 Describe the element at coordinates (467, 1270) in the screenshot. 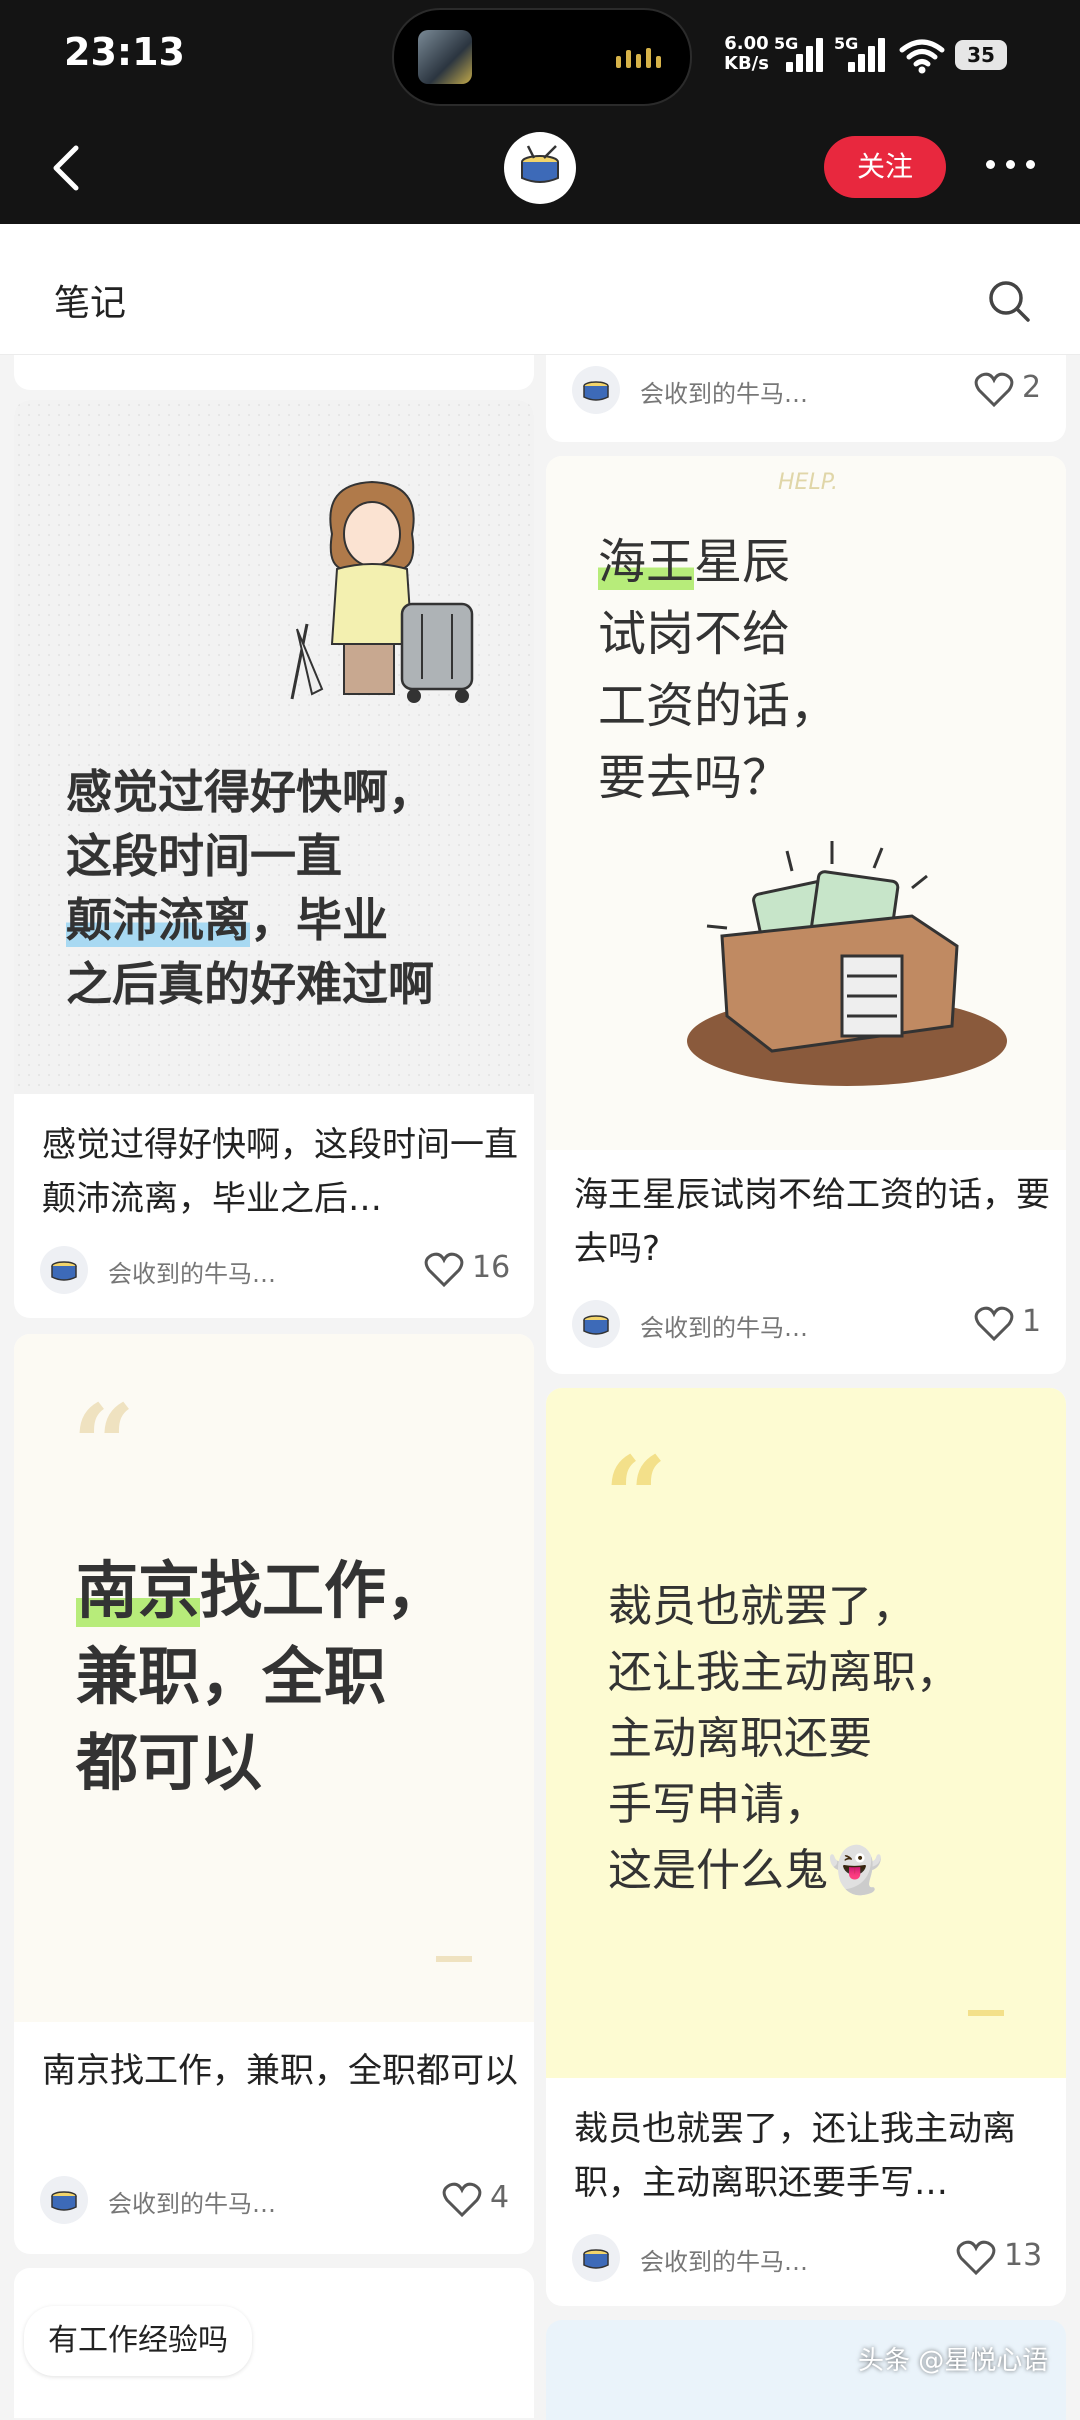

I see `like-button: 16` at that location.